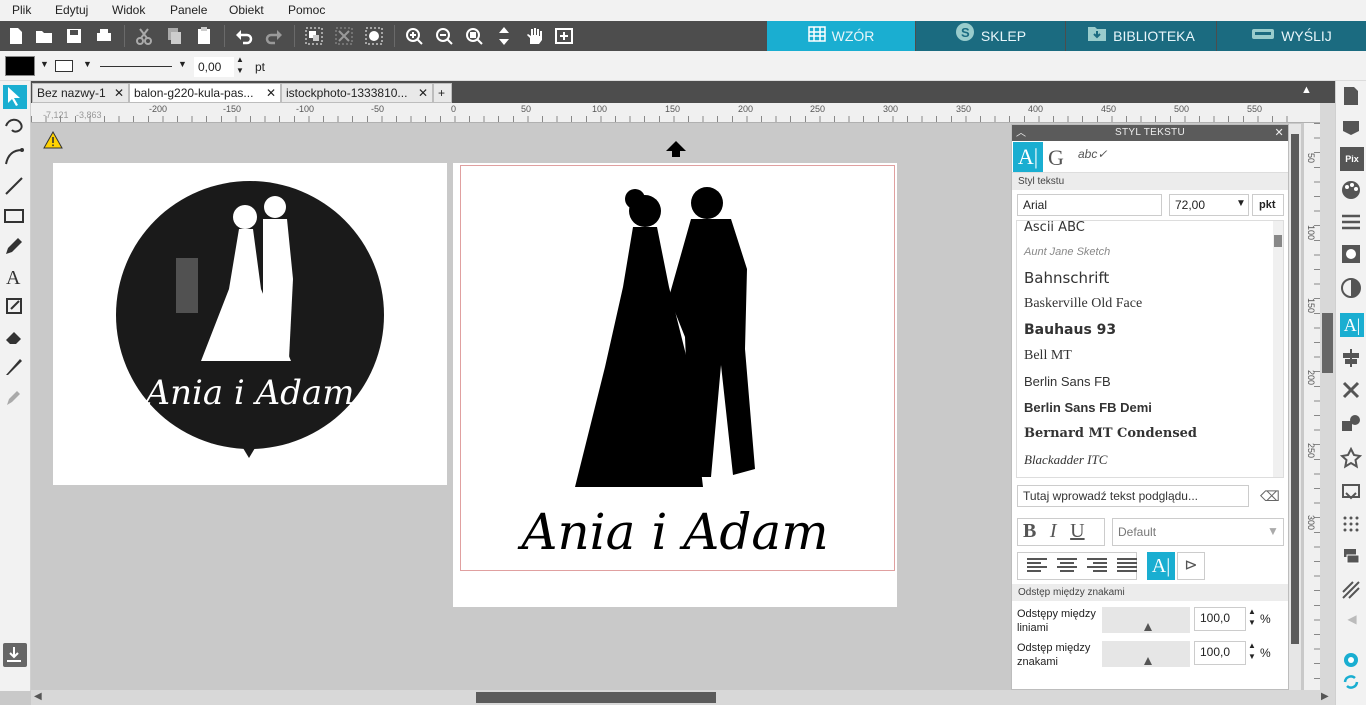  Describe the element at coordinates (1056, 158) in the screenshot. I see `glyph-tab-icon: G` at that location.